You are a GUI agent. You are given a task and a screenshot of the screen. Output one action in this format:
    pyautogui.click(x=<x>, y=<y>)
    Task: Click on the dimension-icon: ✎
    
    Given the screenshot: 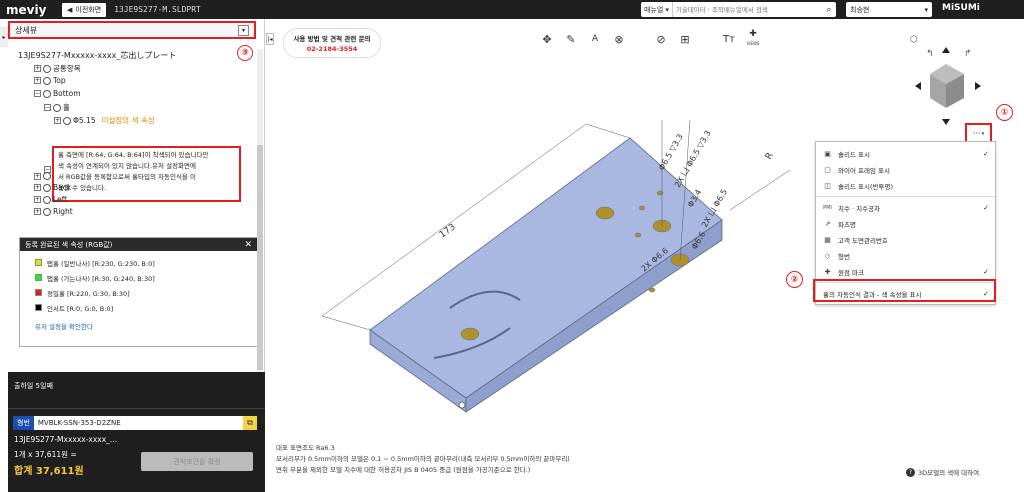 What is the action you would take?
    pyautogui.click(x=571, y=39)
    